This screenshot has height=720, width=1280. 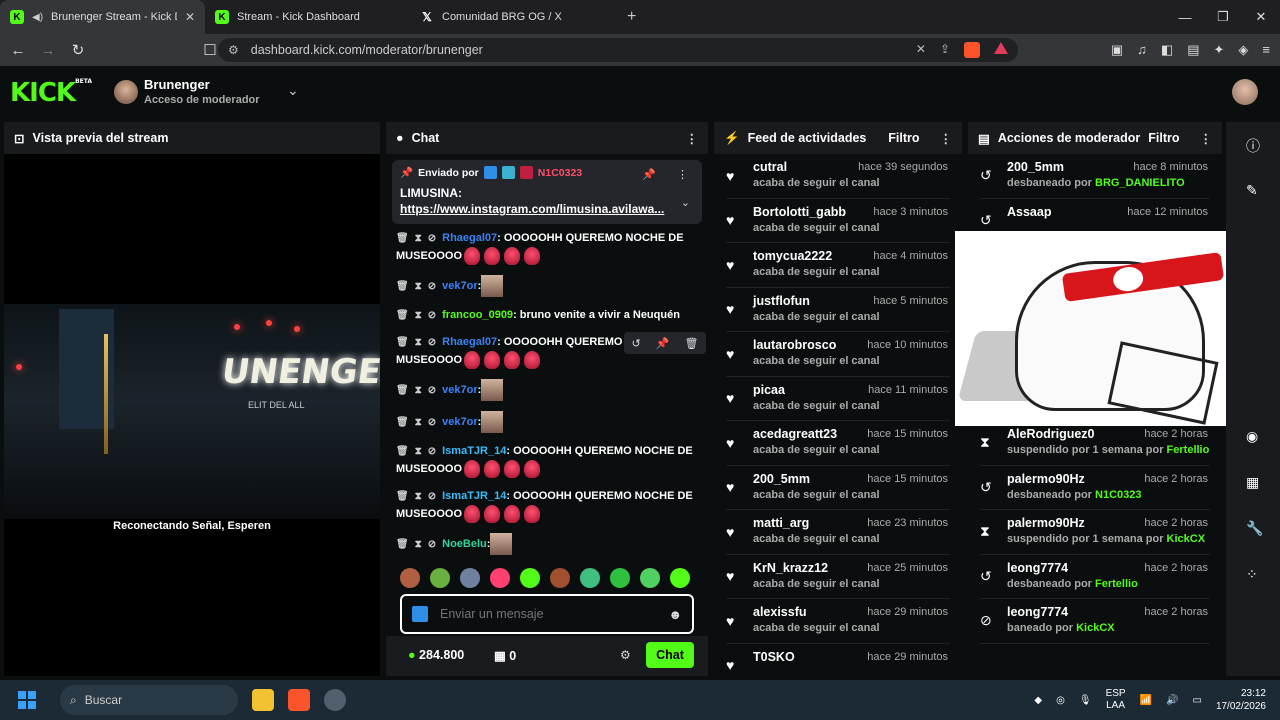 I want to click on wrench-icon: 🔧, so click(x=1254, y=528).